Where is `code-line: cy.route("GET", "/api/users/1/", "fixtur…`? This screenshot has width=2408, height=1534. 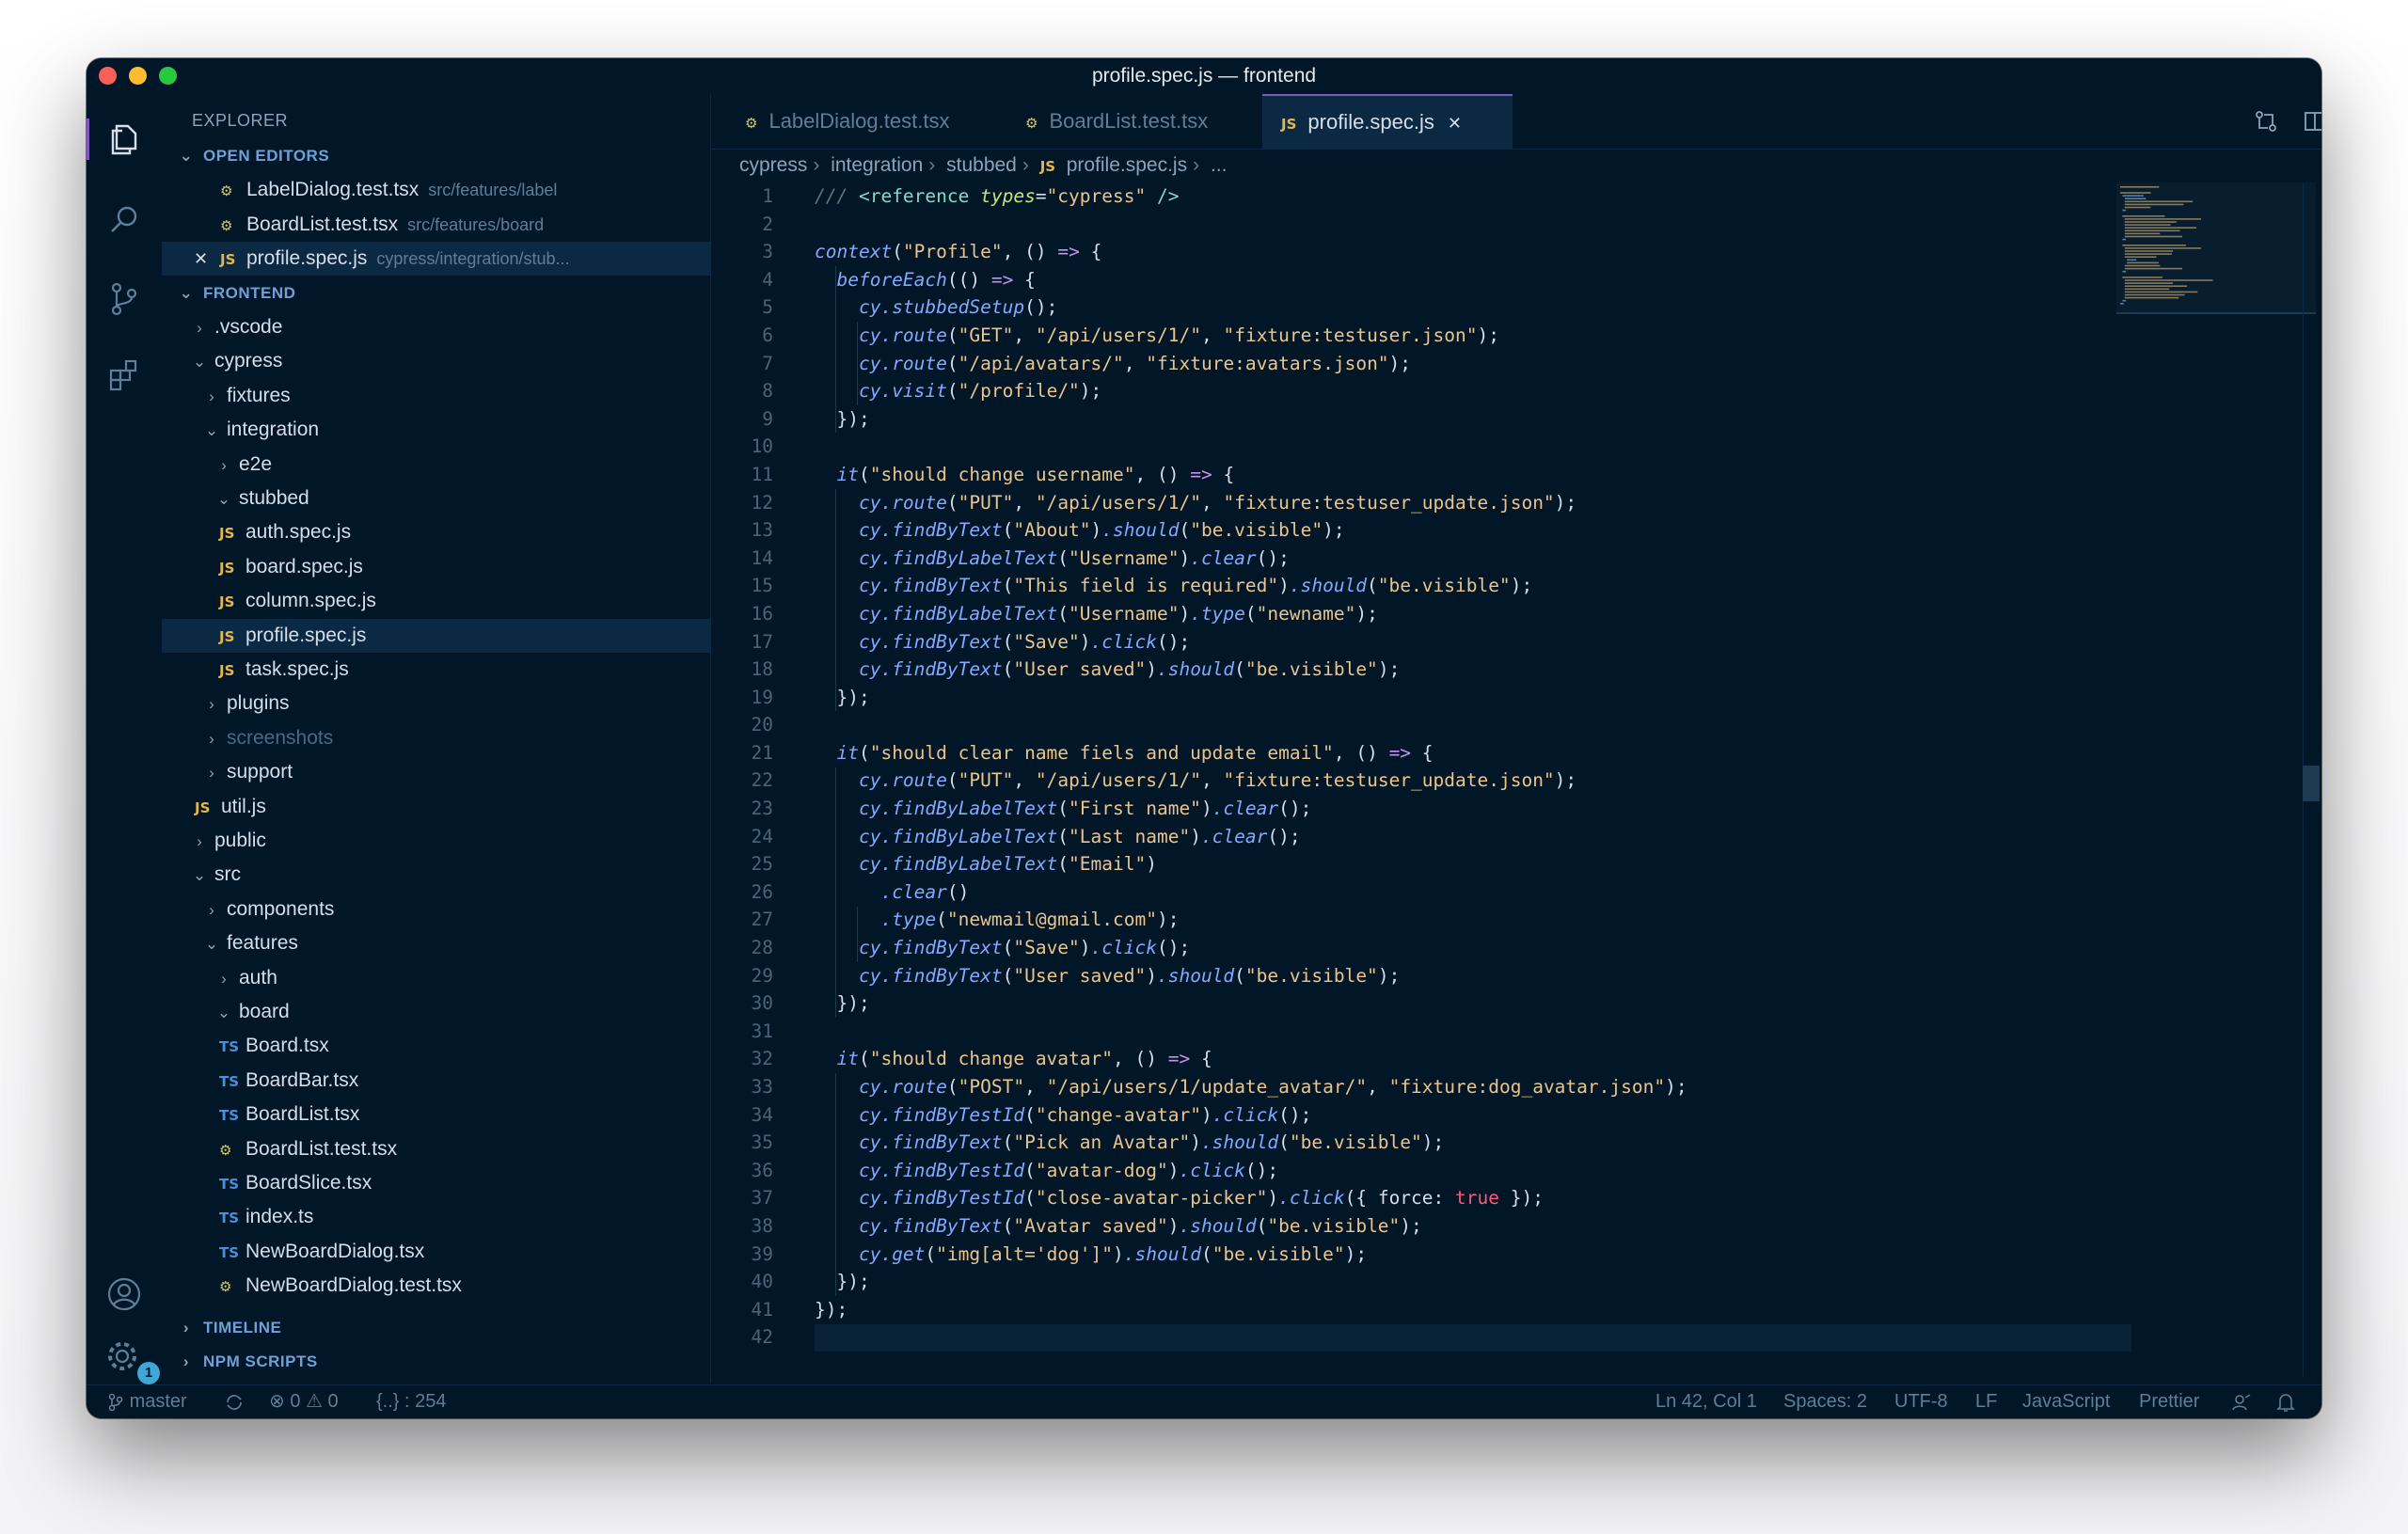 code-line: cy.route("GET", "/api/users/1/", "fixtur… is located at coordinates (1251, 336).